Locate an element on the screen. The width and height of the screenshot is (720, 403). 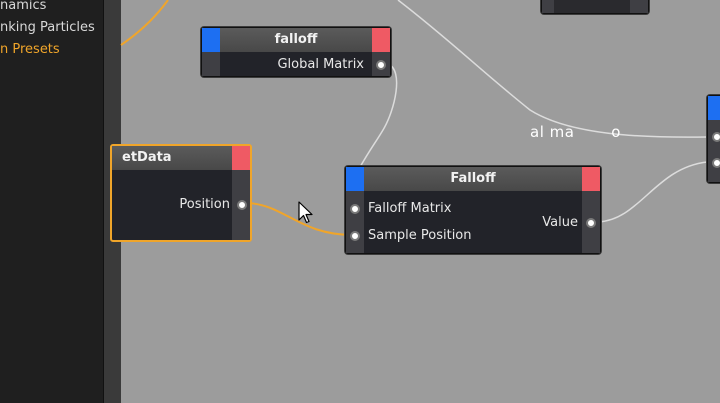
output-label-position: Position is located at coordinates (204, 204).